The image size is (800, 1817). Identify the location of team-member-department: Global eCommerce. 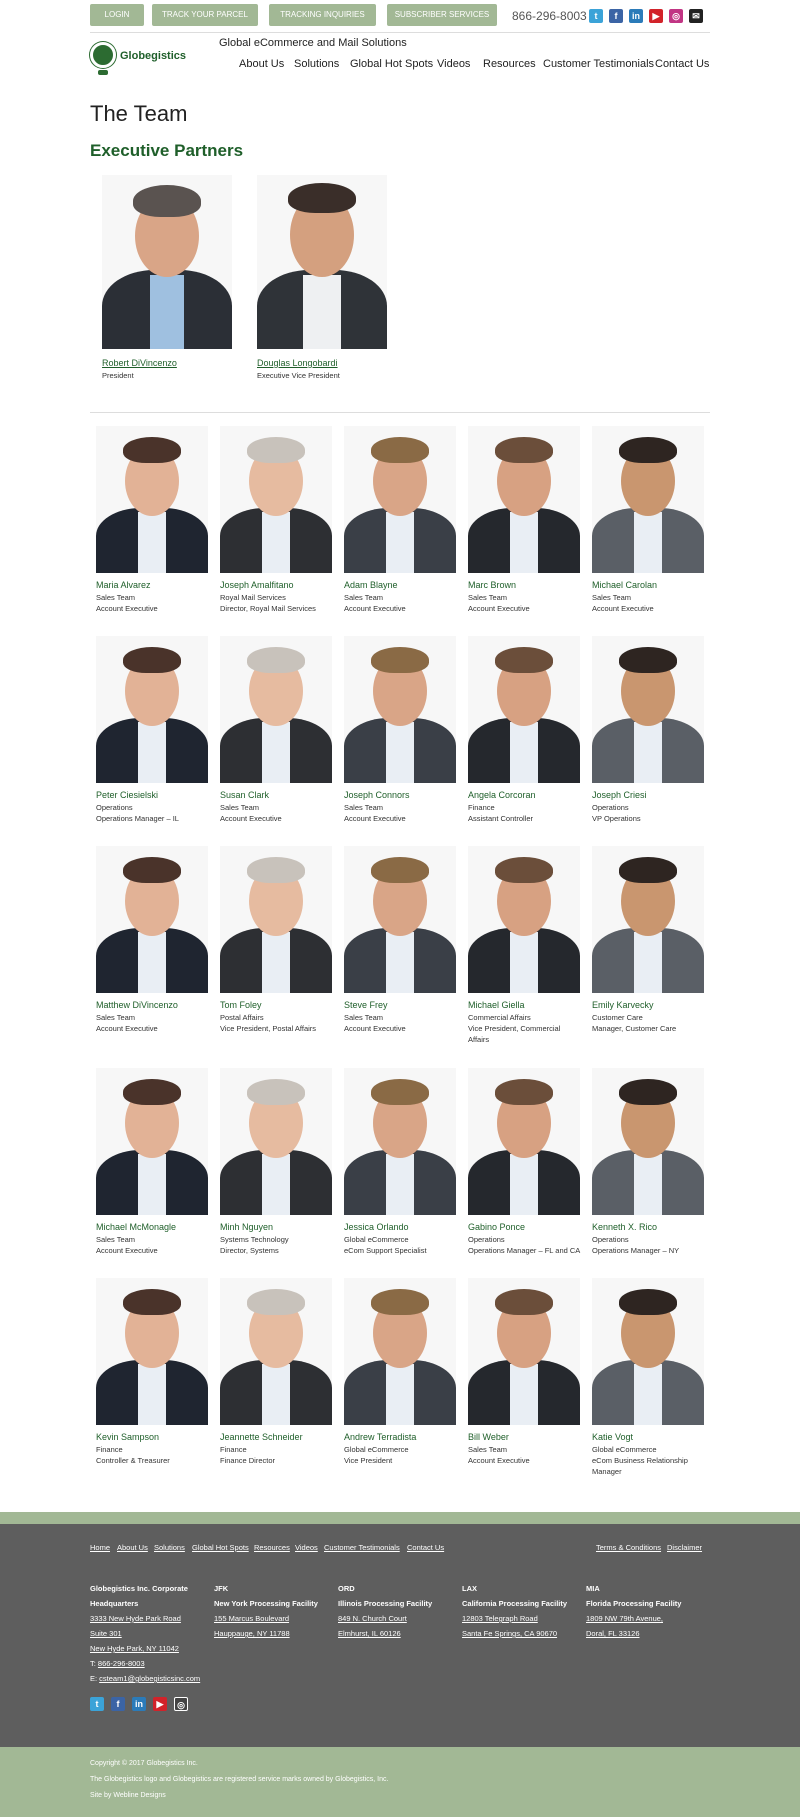
(376, 1449).